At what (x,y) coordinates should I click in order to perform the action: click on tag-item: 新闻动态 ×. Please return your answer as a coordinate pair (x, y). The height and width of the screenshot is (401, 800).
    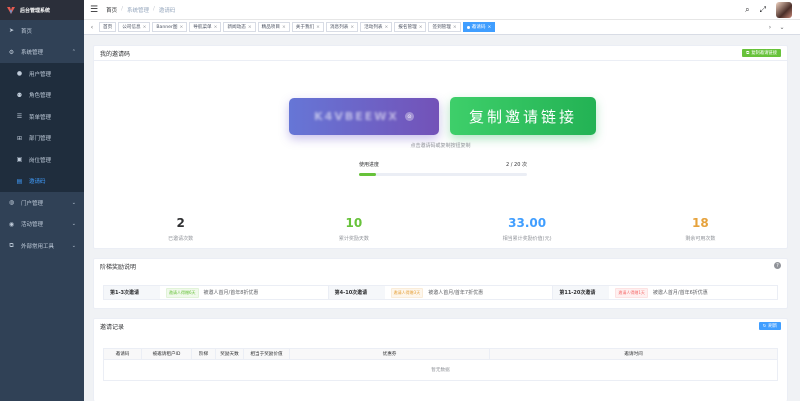
    Looking at the image, I should click on (239, 27).